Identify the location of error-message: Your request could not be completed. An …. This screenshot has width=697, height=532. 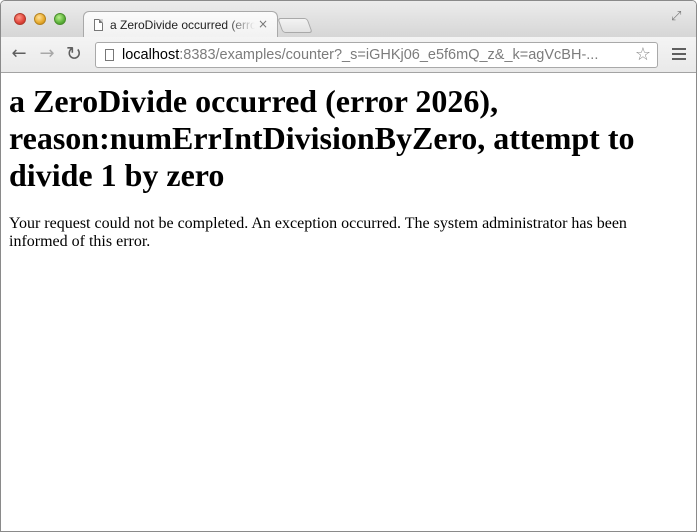
(318, 232).